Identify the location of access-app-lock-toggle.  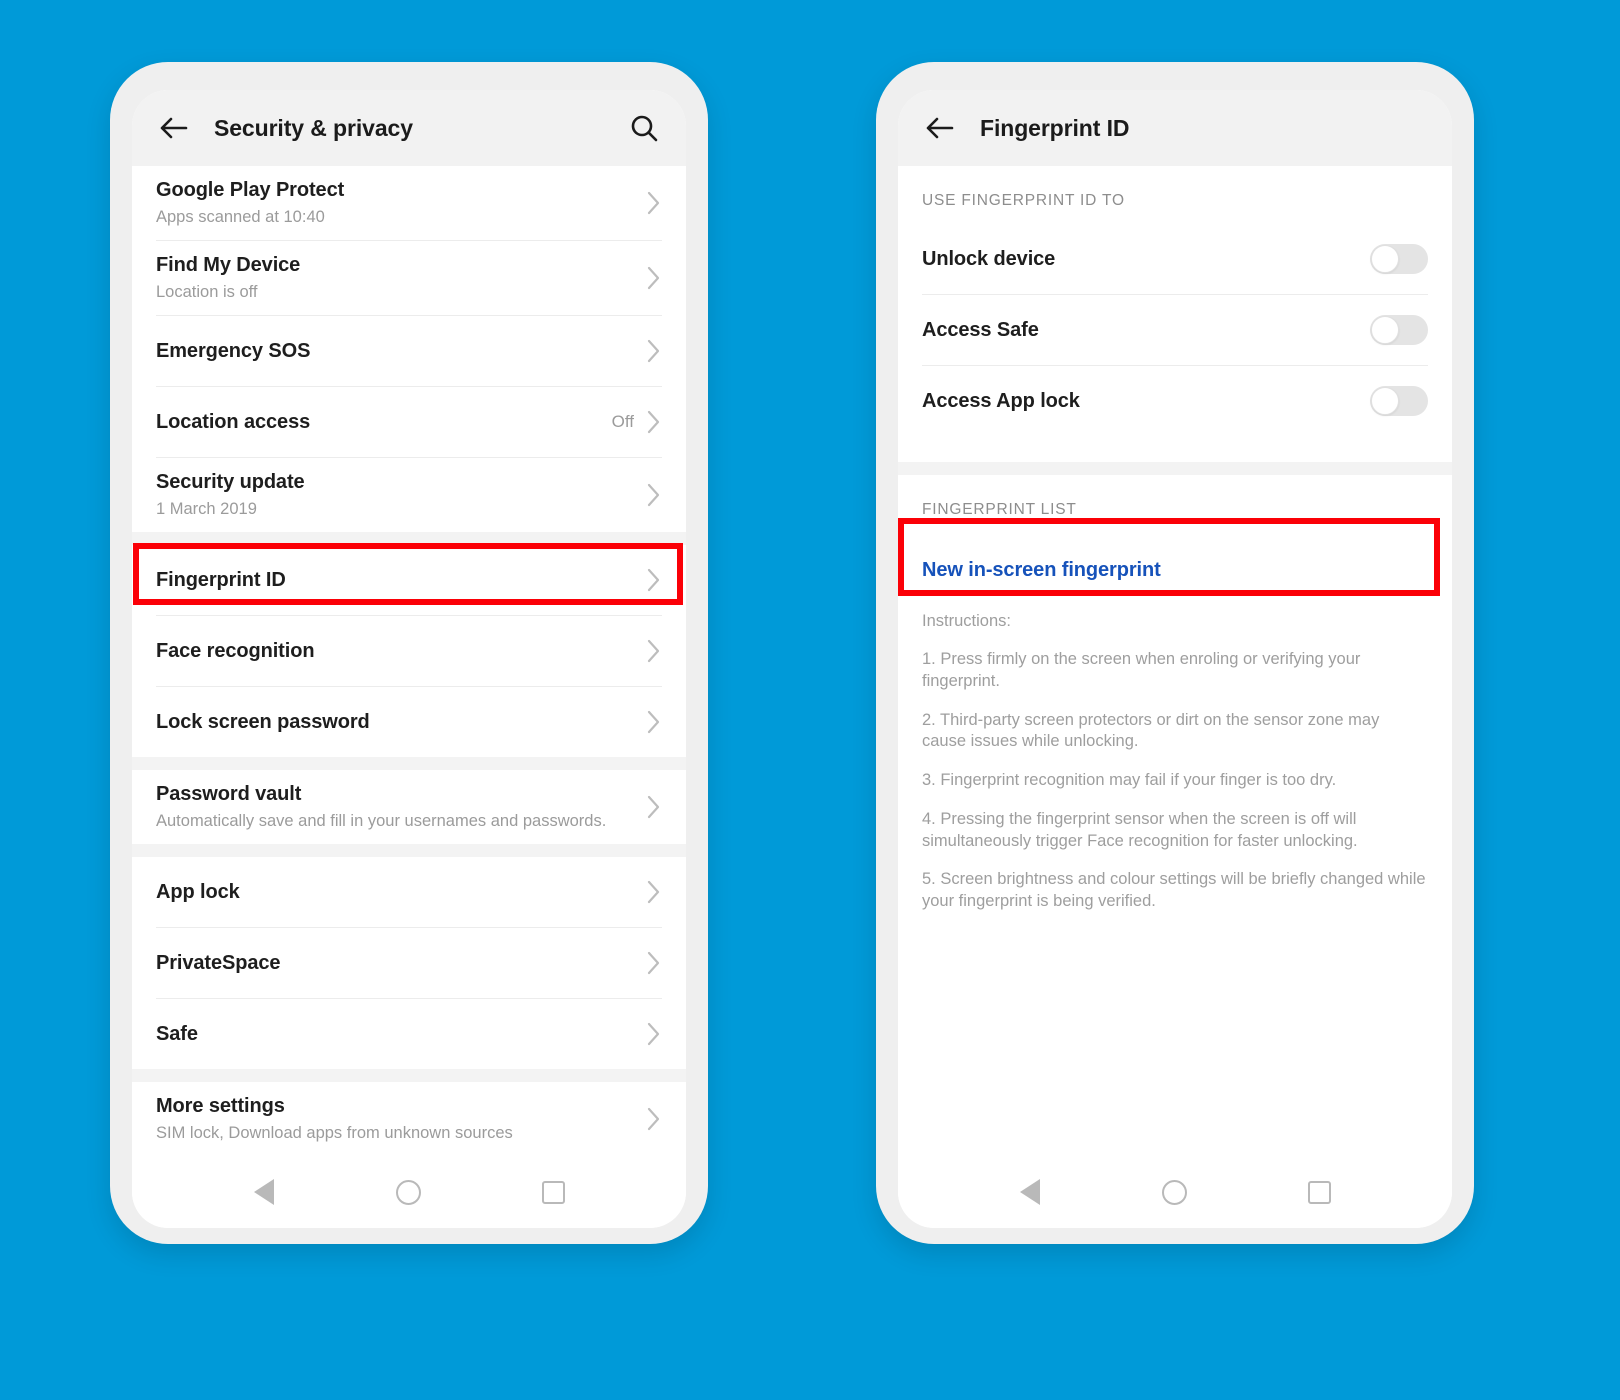
(1399, 401).